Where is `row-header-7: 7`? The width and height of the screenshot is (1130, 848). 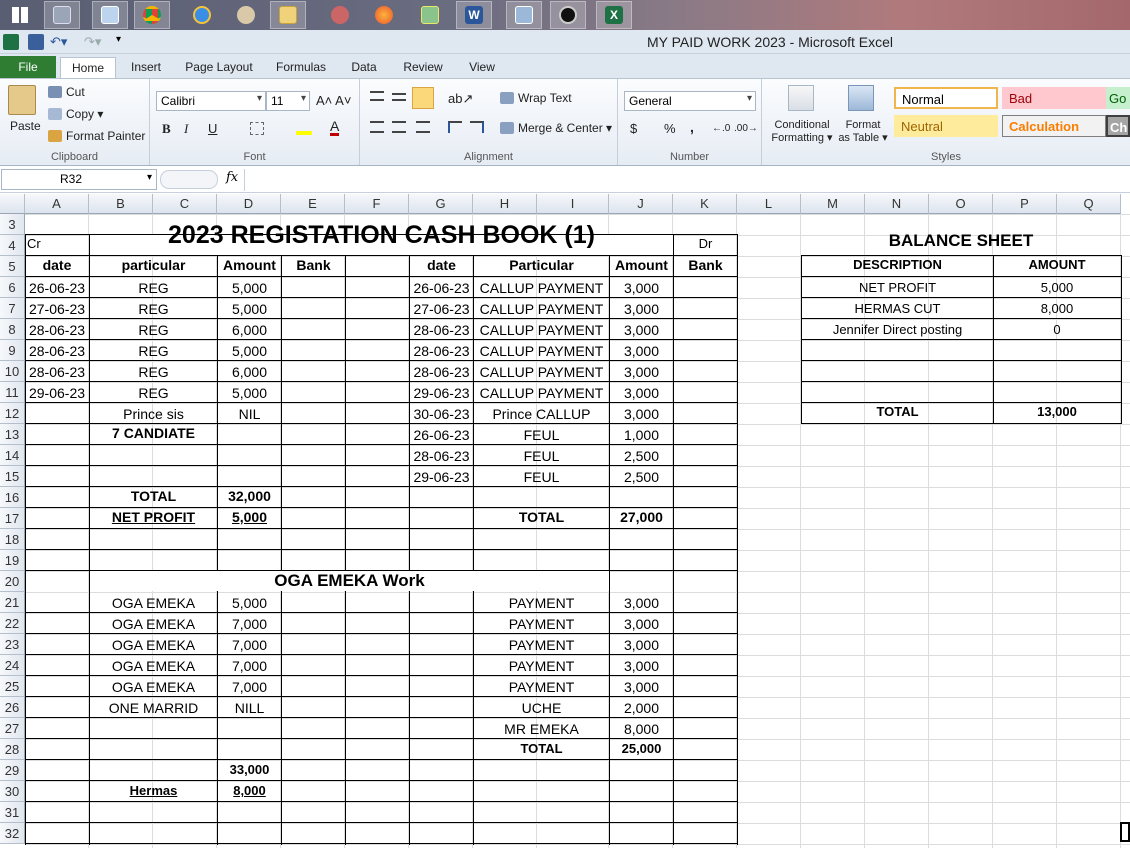
row-header-7: 7 is located at coordinates (12, 308).